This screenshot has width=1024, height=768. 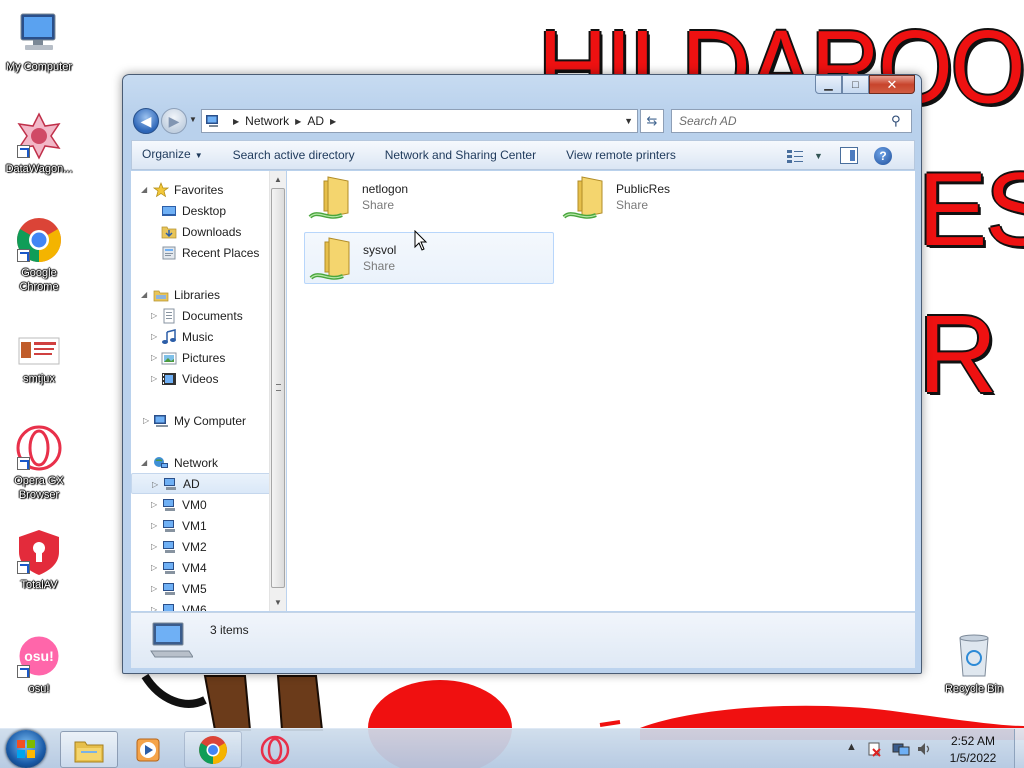 I want to click on desktop-icon-osu: osu! osu!, so click(x=39, y=664).